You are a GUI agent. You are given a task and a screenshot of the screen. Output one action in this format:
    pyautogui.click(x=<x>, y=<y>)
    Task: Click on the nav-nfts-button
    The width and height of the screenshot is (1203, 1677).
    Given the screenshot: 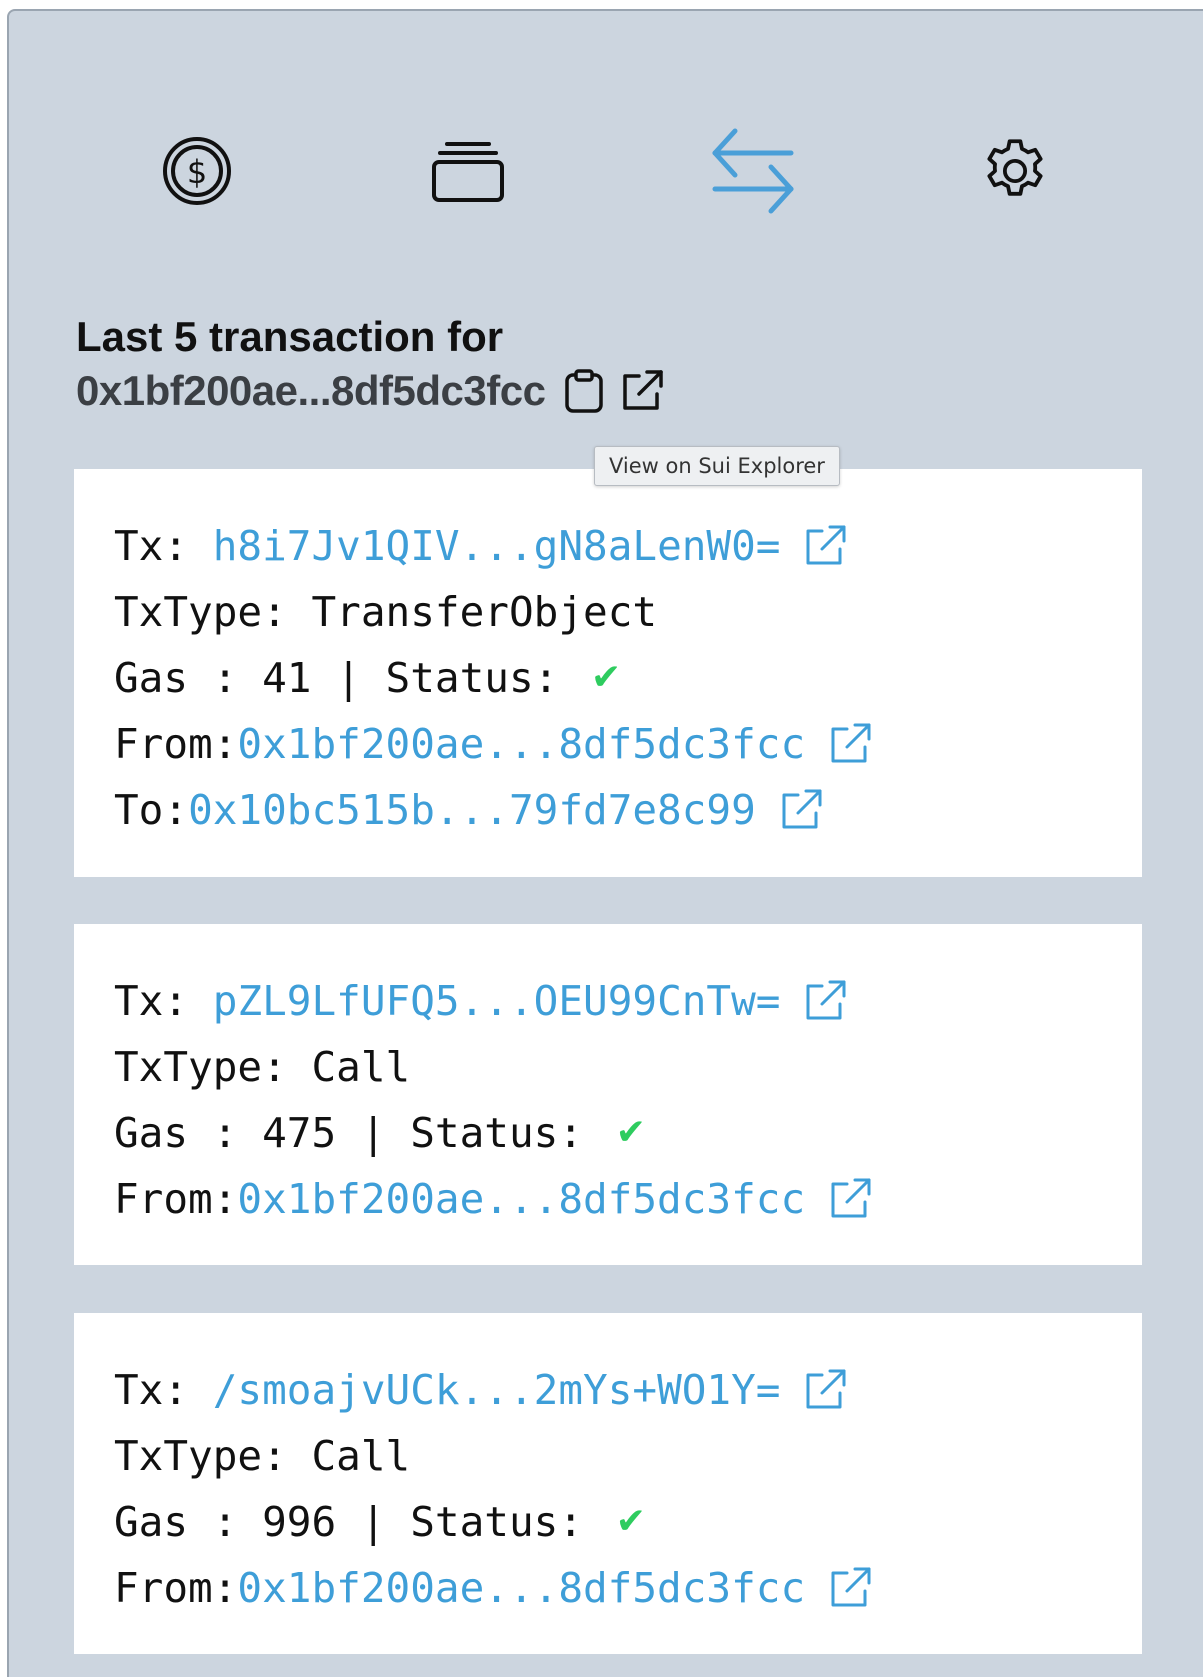 What is the action you would take?
    pyautogui.click(x=468, y=171)
    